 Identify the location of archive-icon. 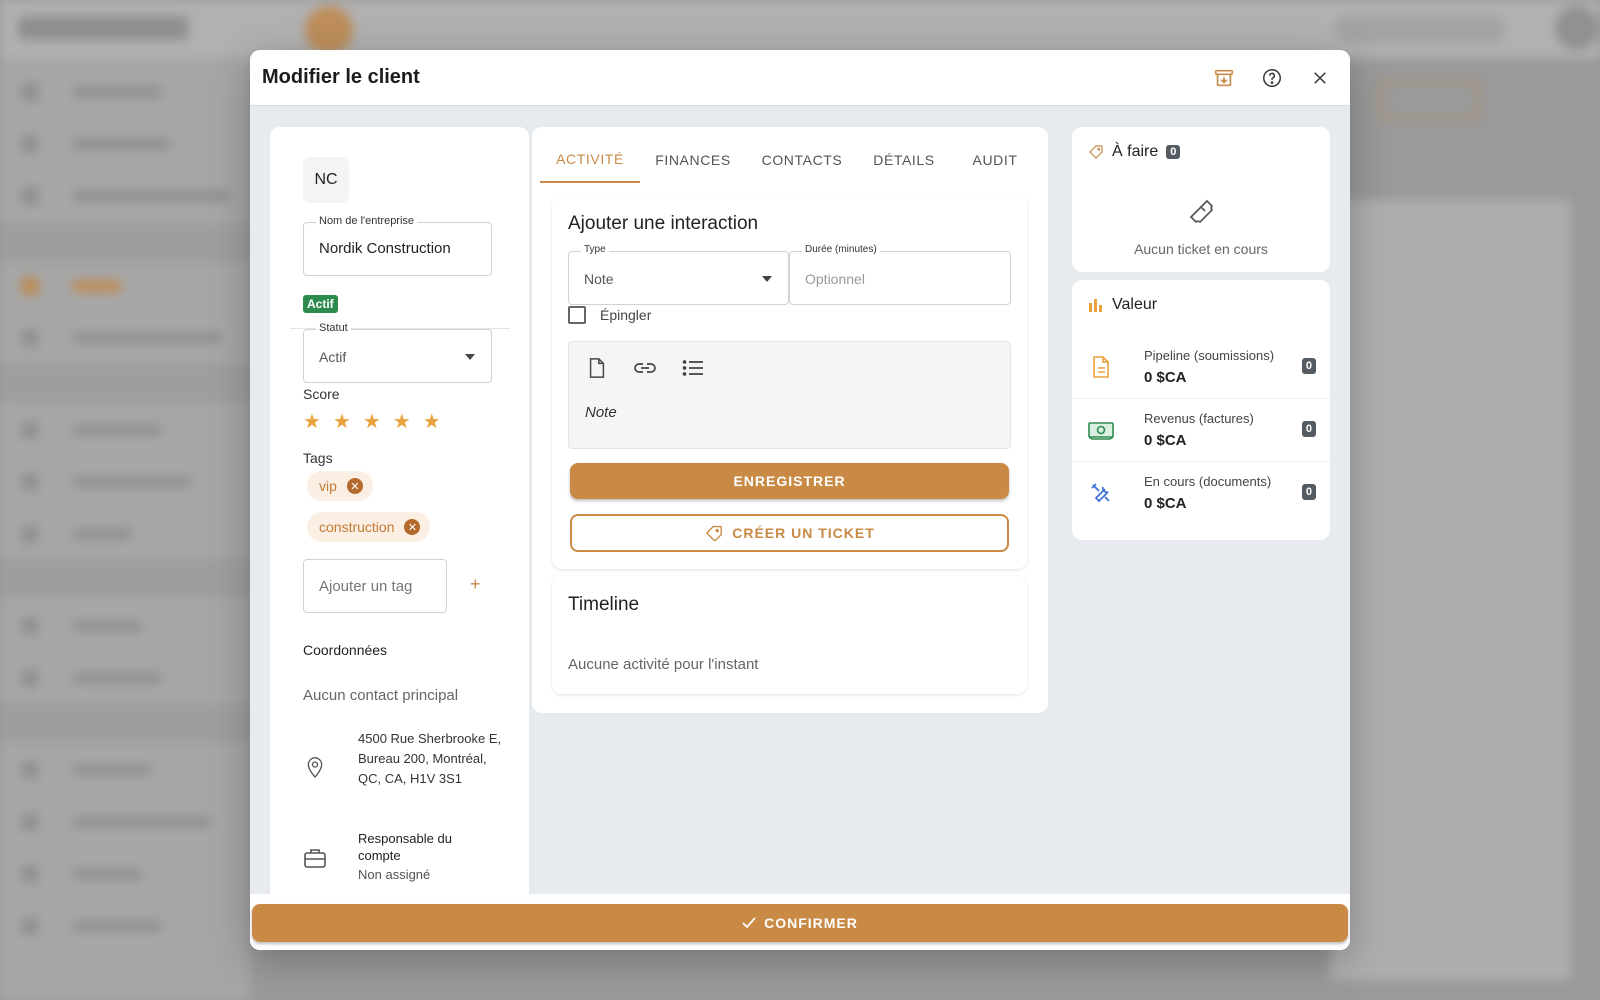
(1224, 78).